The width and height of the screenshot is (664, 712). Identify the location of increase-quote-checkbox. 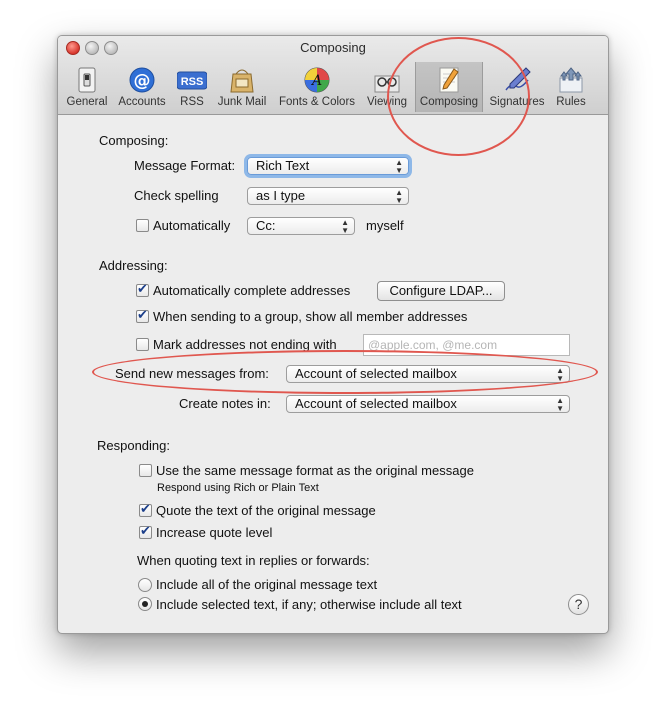
(145, 531).